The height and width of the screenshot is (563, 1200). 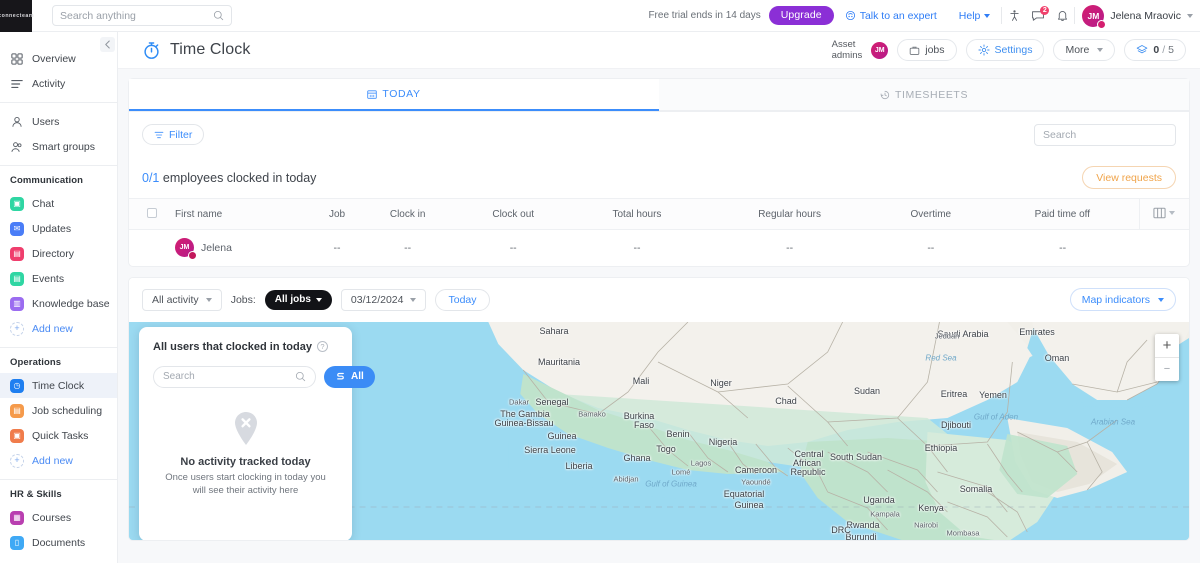 I want to click on documents-app-icon: ▯, so click(x=17, y=542).